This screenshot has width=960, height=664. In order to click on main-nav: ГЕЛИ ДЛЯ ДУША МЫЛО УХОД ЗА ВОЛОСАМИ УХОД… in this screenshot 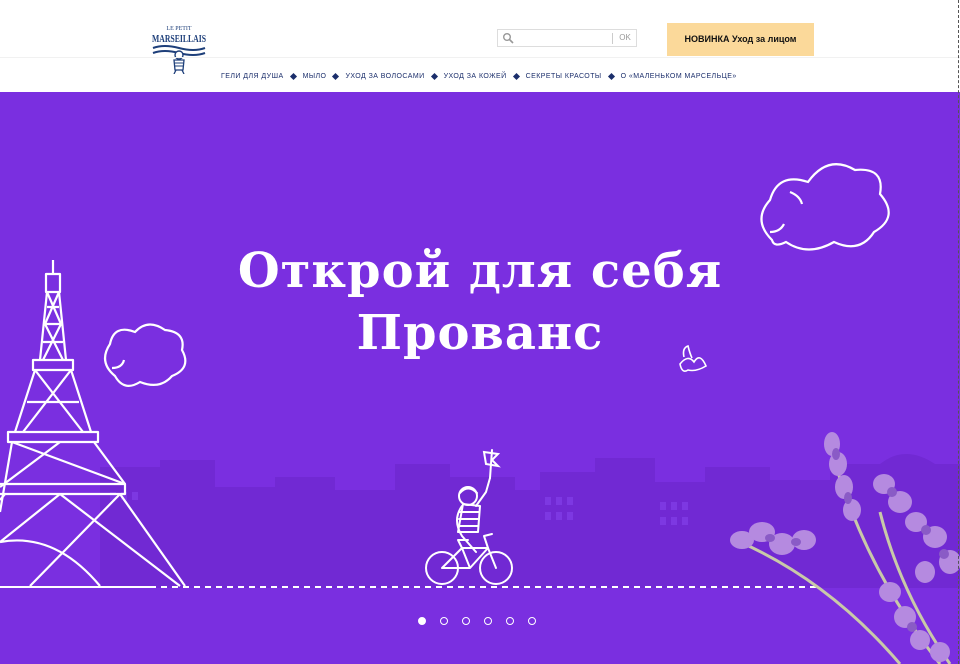, I will do `click(479, 76)`.